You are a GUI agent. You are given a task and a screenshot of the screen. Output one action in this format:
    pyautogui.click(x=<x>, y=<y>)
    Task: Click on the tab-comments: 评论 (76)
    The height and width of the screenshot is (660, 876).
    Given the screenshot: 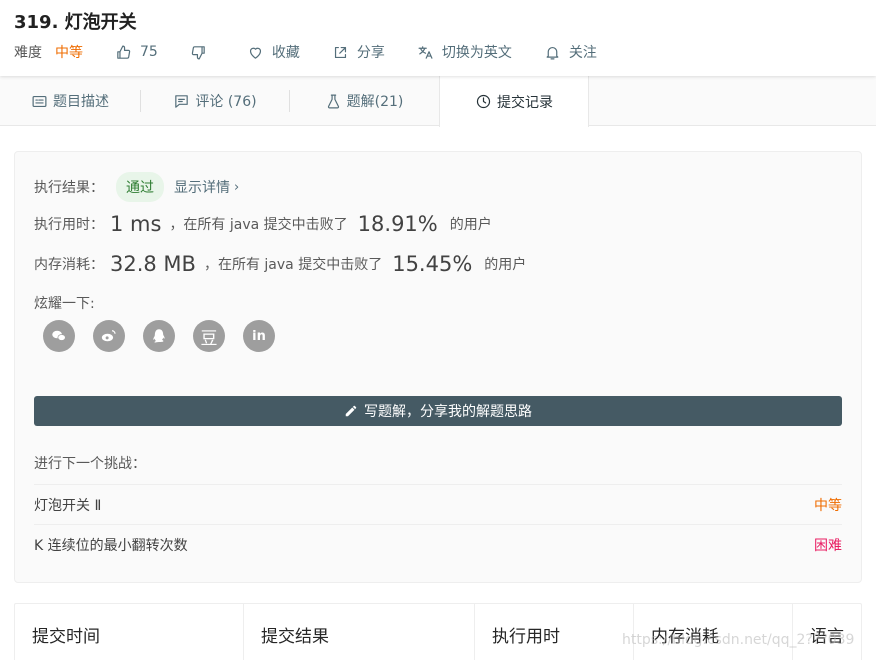 What is the action you would take?
    pyautogui.click(x=215, y=101)
    